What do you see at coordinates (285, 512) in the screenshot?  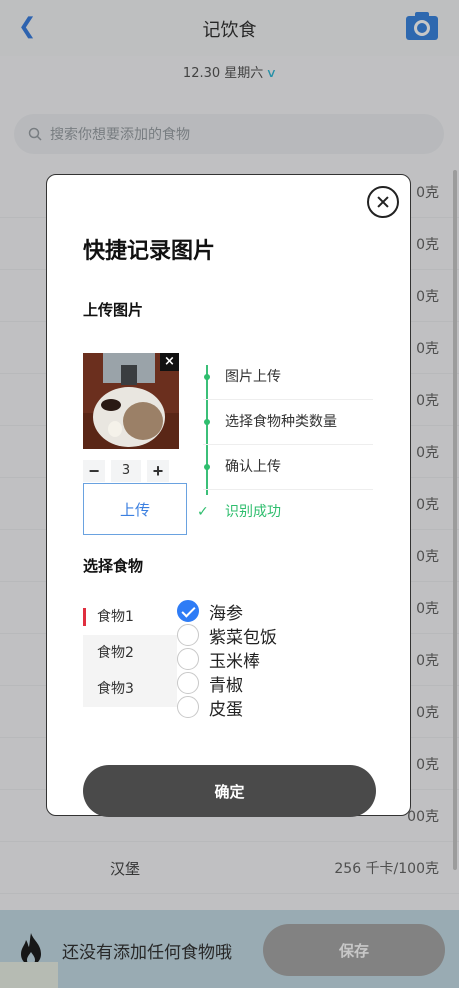 I see `step-item: ✓ 识别成功` at bounding box center [285, 512].